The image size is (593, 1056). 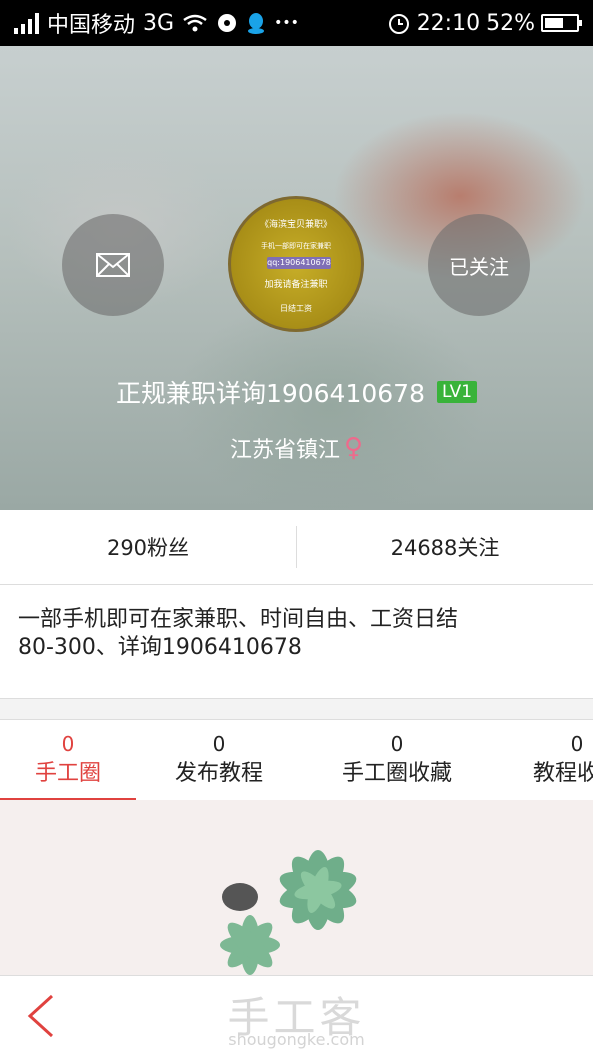 I want to click on follow-label: 已关注, so click(x=479, y=266).